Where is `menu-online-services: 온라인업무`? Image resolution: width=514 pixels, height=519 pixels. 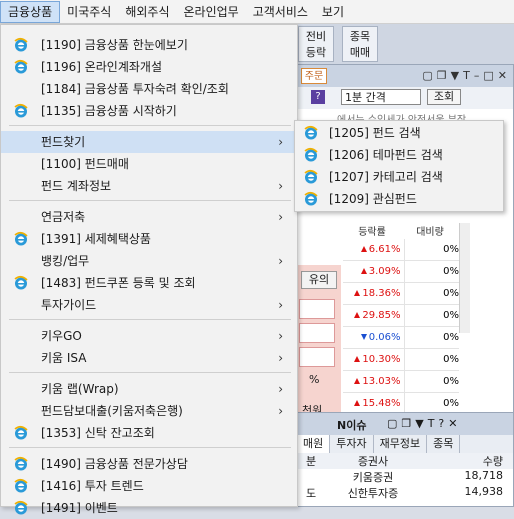 menu-online-services: 온라인업무 is located at coordinates (211, 12).